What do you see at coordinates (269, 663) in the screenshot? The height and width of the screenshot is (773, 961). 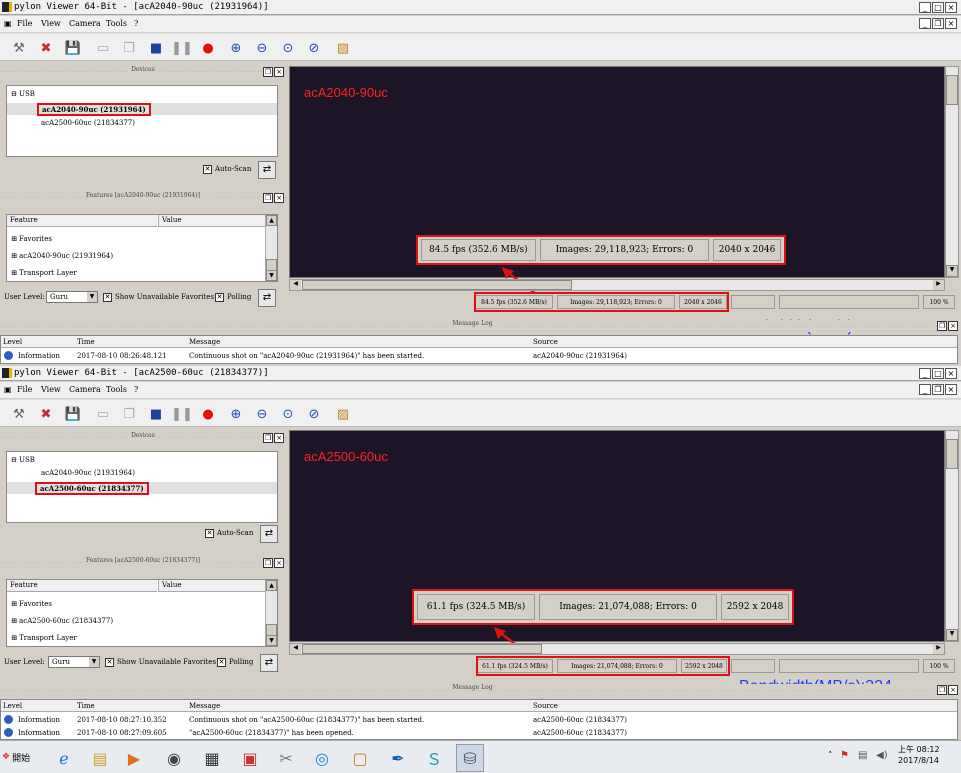 I see `refresh-features-button: ⇄` at bounding box center [269, 663].